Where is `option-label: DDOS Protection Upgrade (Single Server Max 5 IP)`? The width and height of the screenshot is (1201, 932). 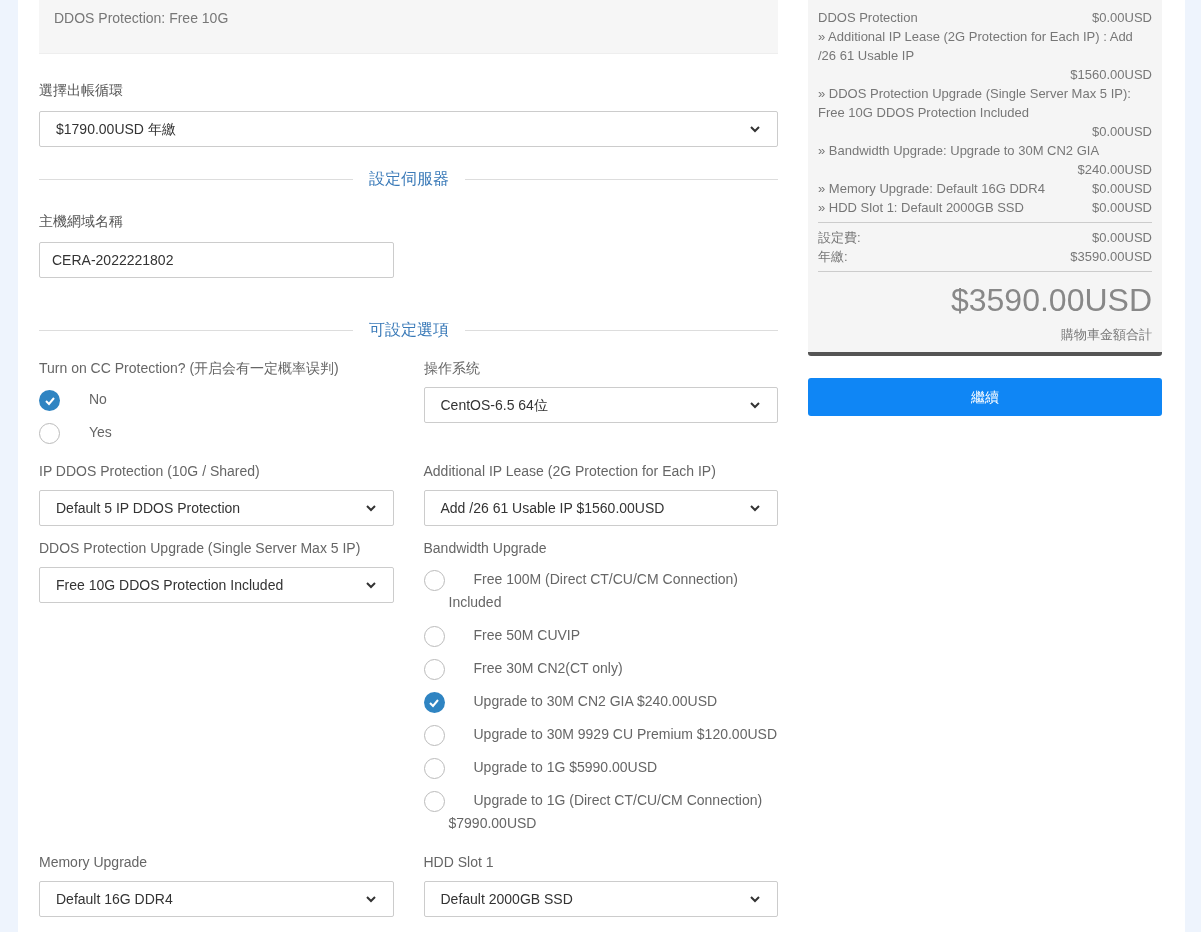
option-label: DDOS Protection Upgrade (Single Server Max 5 IP) is located at coordinates (200, 548).